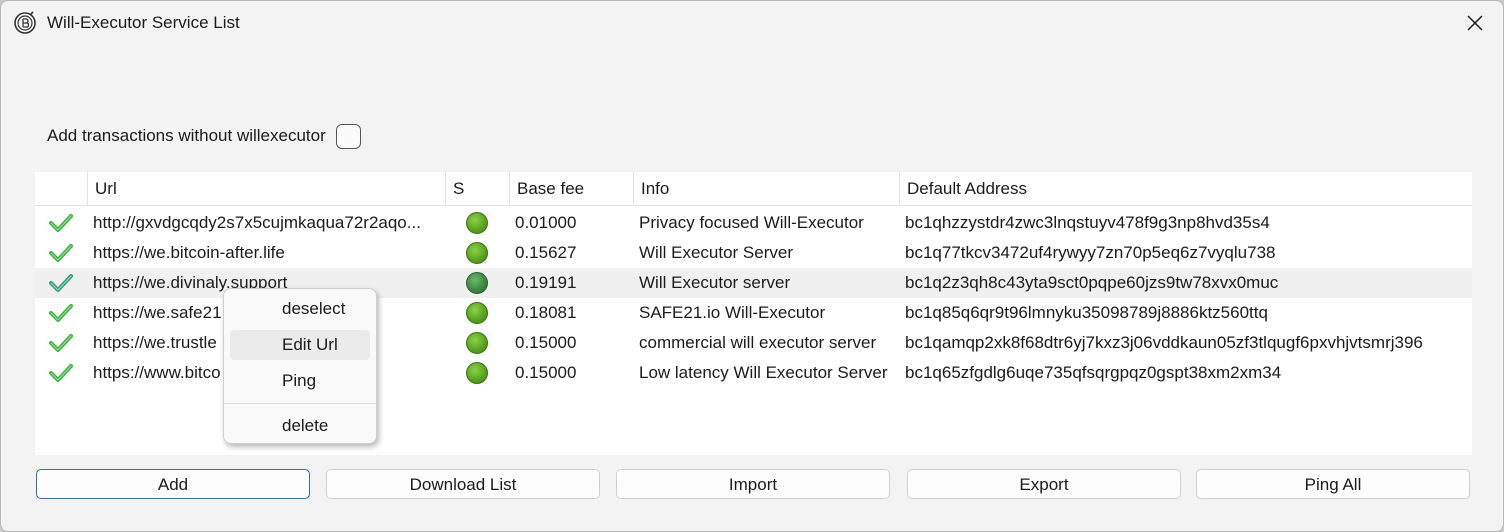  What do you see at coordinates (477, 189) in the screenshot?
I see `column-header-status: S` at bounding box center [477, 189].